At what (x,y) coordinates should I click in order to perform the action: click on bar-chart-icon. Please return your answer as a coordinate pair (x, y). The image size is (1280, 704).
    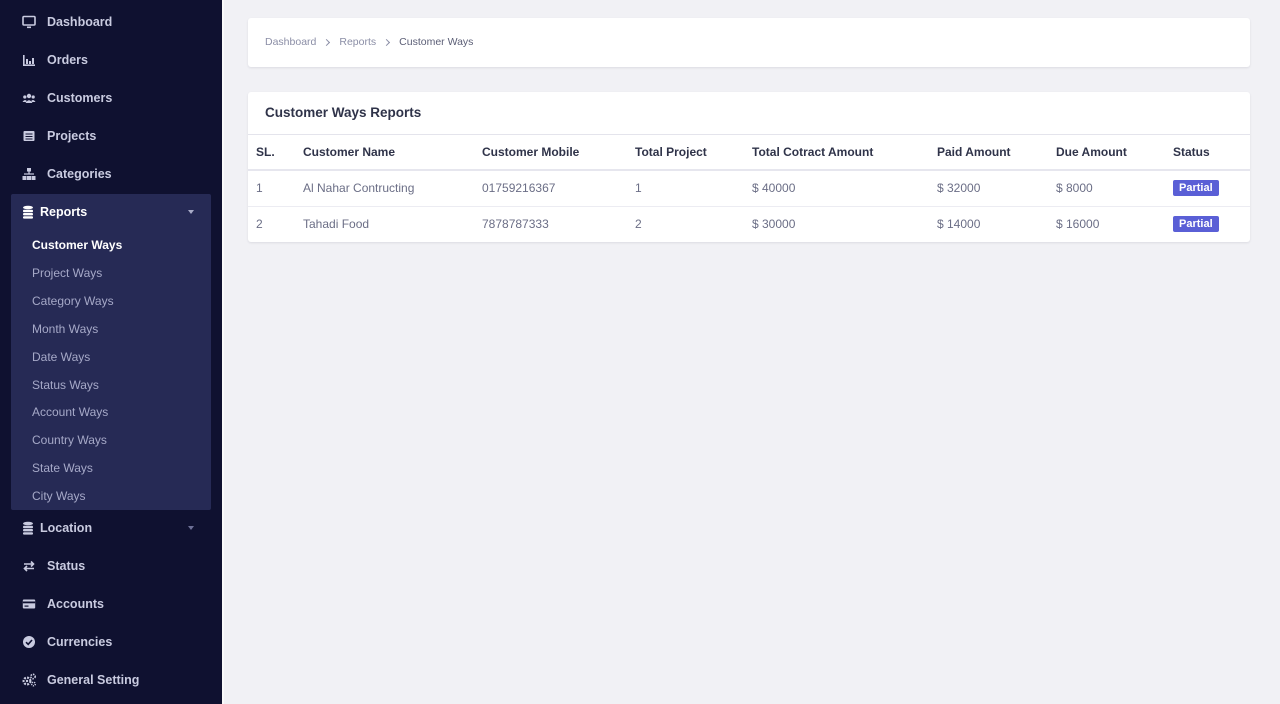
    Looking at the image, I should click on (29, 60).